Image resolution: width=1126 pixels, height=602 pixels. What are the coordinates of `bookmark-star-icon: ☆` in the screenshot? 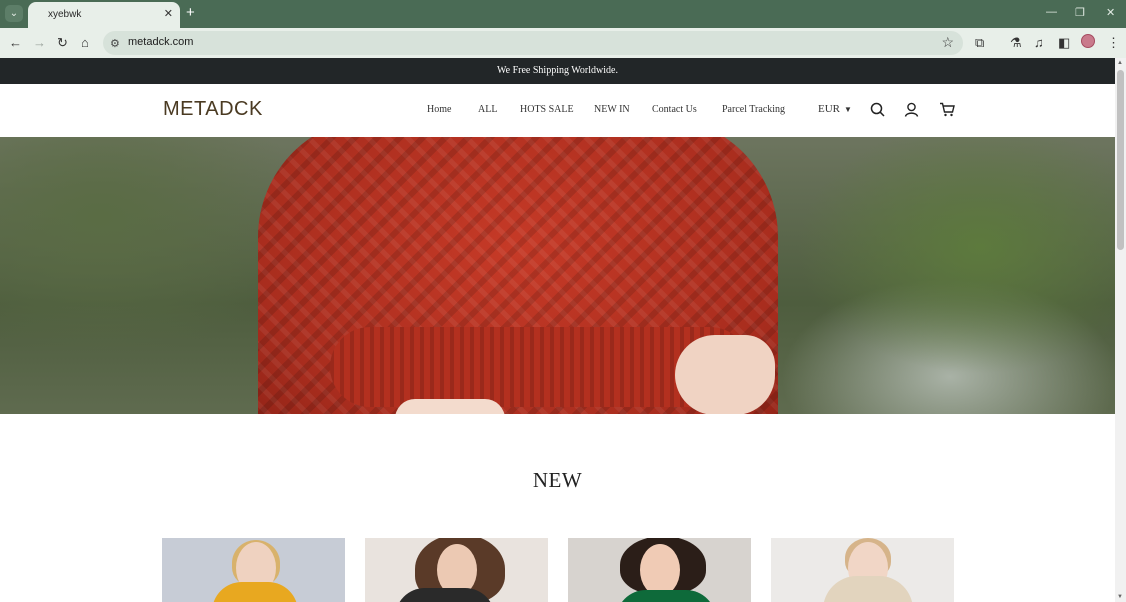 It's located at (947, 42).